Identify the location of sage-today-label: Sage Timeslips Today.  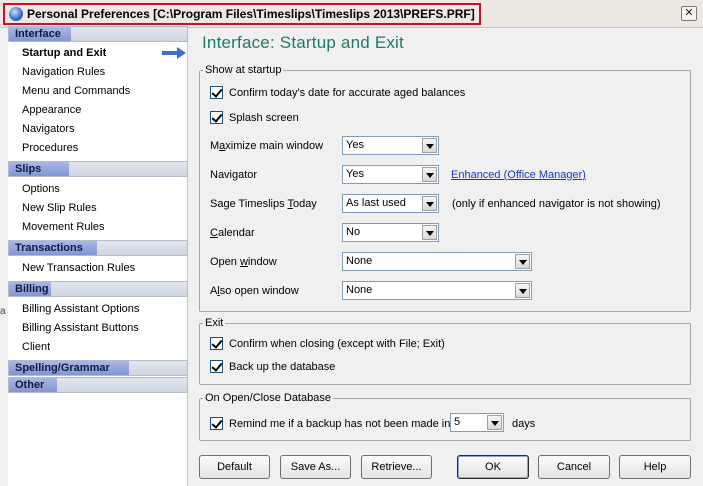
(263, 204).